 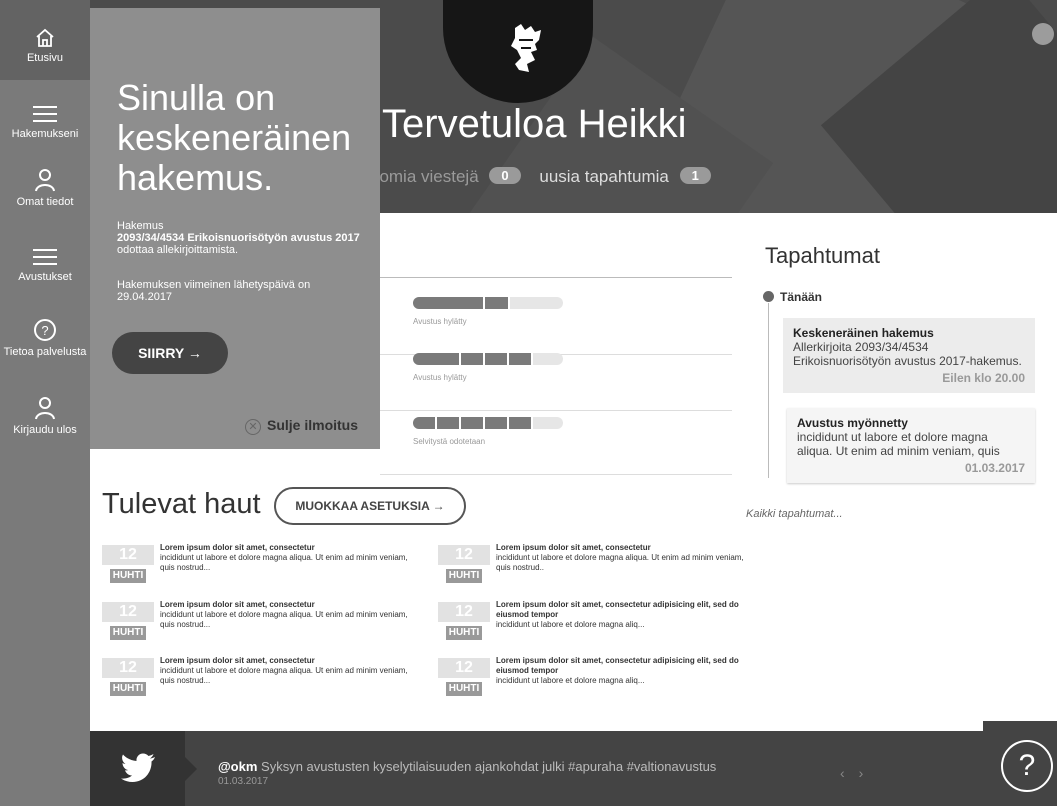 I want to click on next-tweet-button: ›, so click(x=868, y=773).